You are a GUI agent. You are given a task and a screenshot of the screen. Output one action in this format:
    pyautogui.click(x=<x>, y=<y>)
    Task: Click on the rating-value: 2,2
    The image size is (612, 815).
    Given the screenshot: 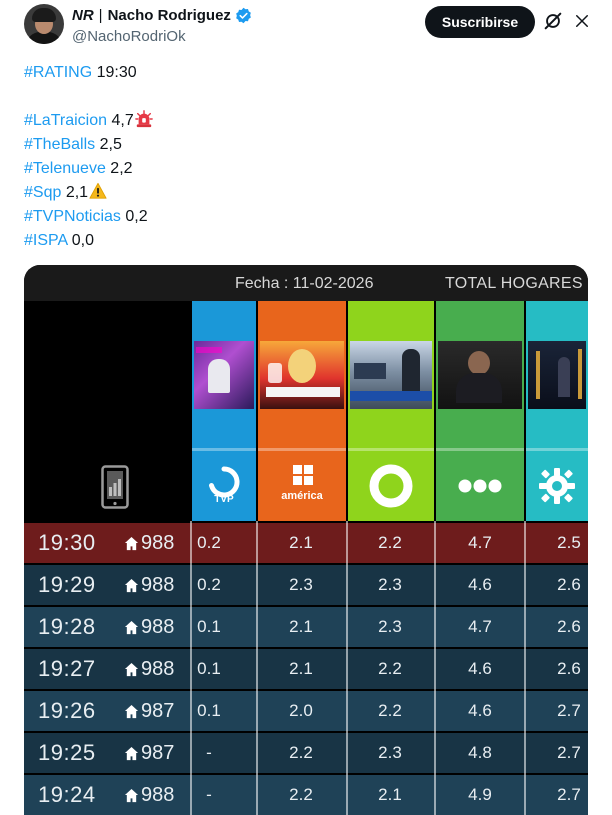 What is the action you would take?
    pyautogui.click(x=121, y=168)
    